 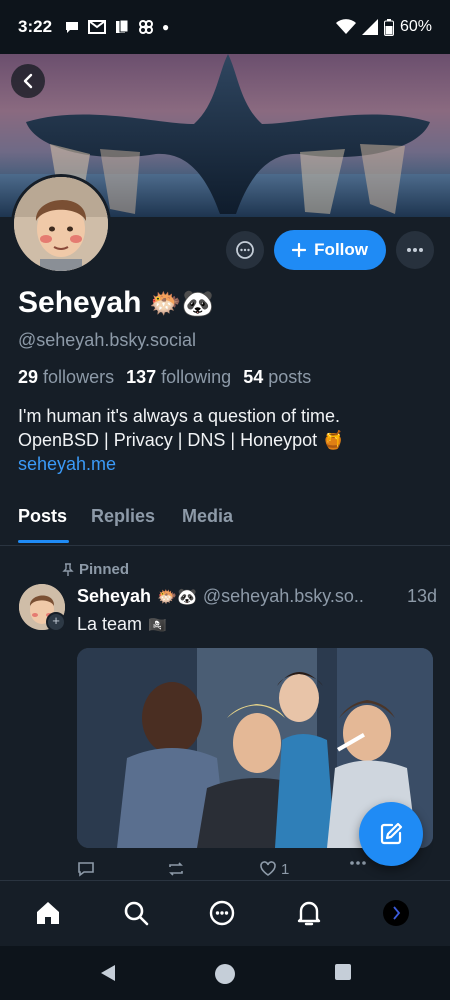 What do you see at coordinates (157, 625) in the screenshot?
I see `post-text-emoji: 🏴‍☠️` at bounding box center [157, 625].